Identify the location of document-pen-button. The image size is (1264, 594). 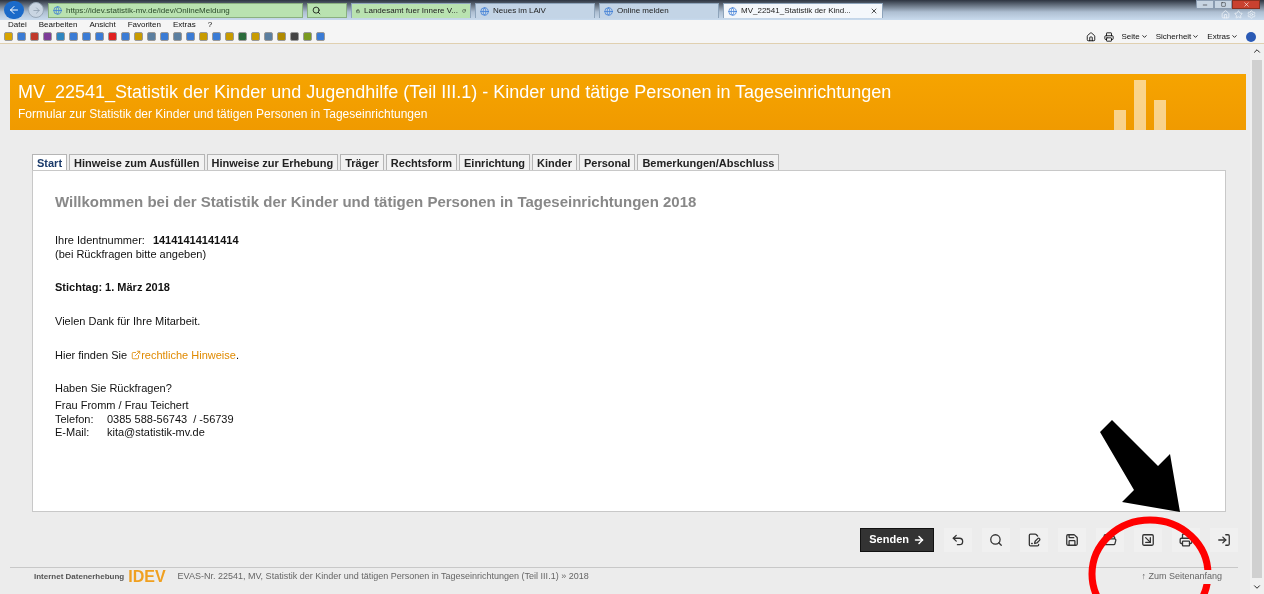
(1034, 539).